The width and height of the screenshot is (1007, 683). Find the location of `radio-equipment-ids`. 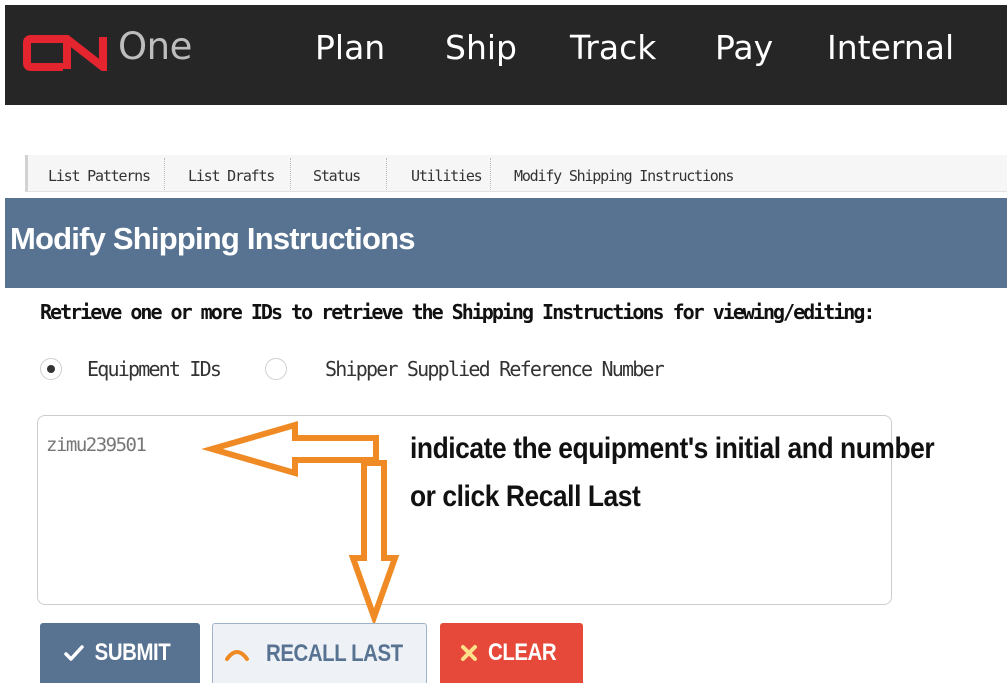

radio-equipment-ids is located at coordinates (51, 369).